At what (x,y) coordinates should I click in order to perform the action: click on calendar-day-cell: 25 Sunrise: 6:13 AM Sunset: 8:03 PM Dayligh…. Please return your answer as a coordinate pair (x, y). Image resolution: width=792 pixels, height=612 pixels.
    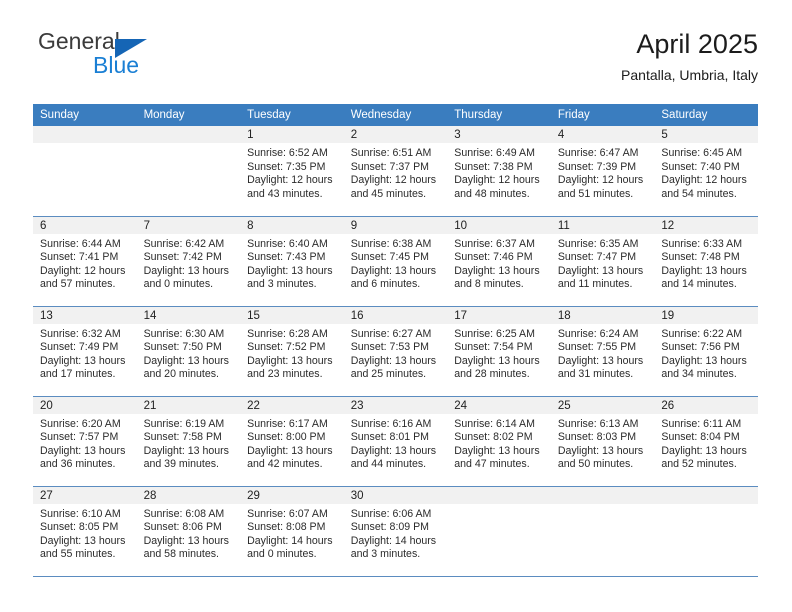
    Looking at the image, I should click on (602, 440).